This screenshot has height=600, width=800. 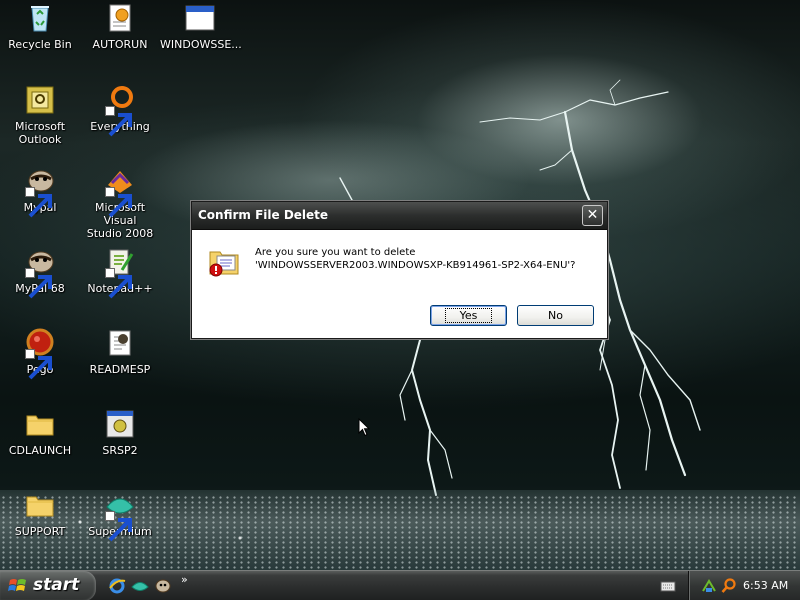 I want to click on start-button: start, so click(x=48, y=585).